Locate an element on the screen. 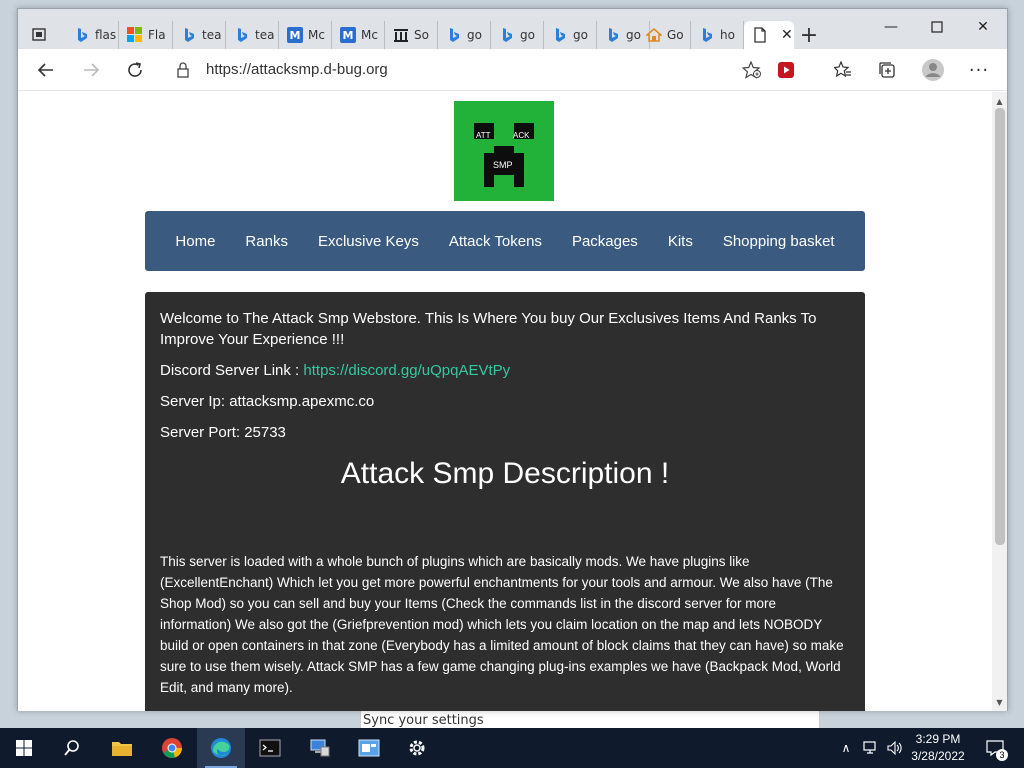 The height and width of the screenshot is (768, 1024). server-ip: Server Ip: attacksmp.apexmc.co is located at coordinates (267, 401).